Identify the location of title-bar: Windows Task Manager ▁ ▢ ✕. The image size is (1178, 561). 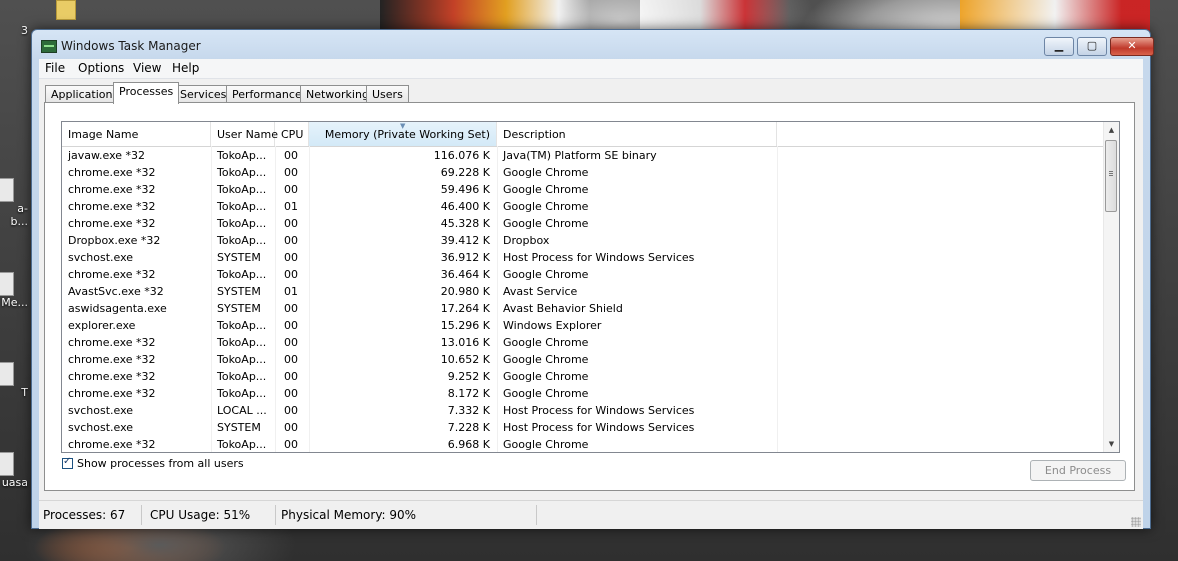
(593, 45).